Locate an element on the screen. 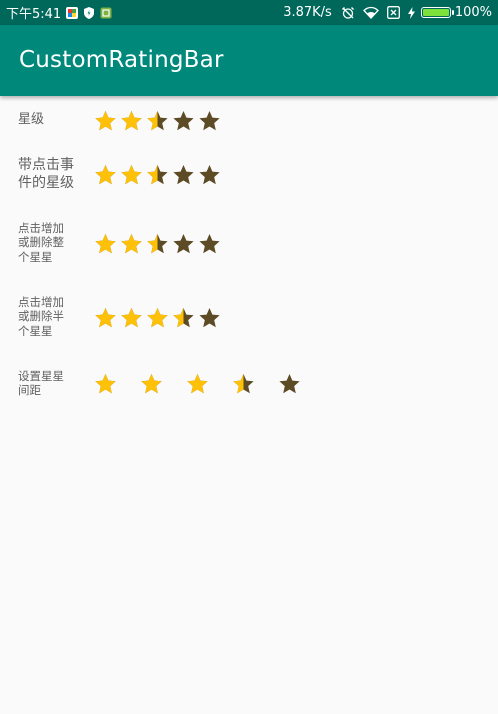 The width and height of the screenshot is (498, 714). battery-icon is located at coordinates (437, 12).